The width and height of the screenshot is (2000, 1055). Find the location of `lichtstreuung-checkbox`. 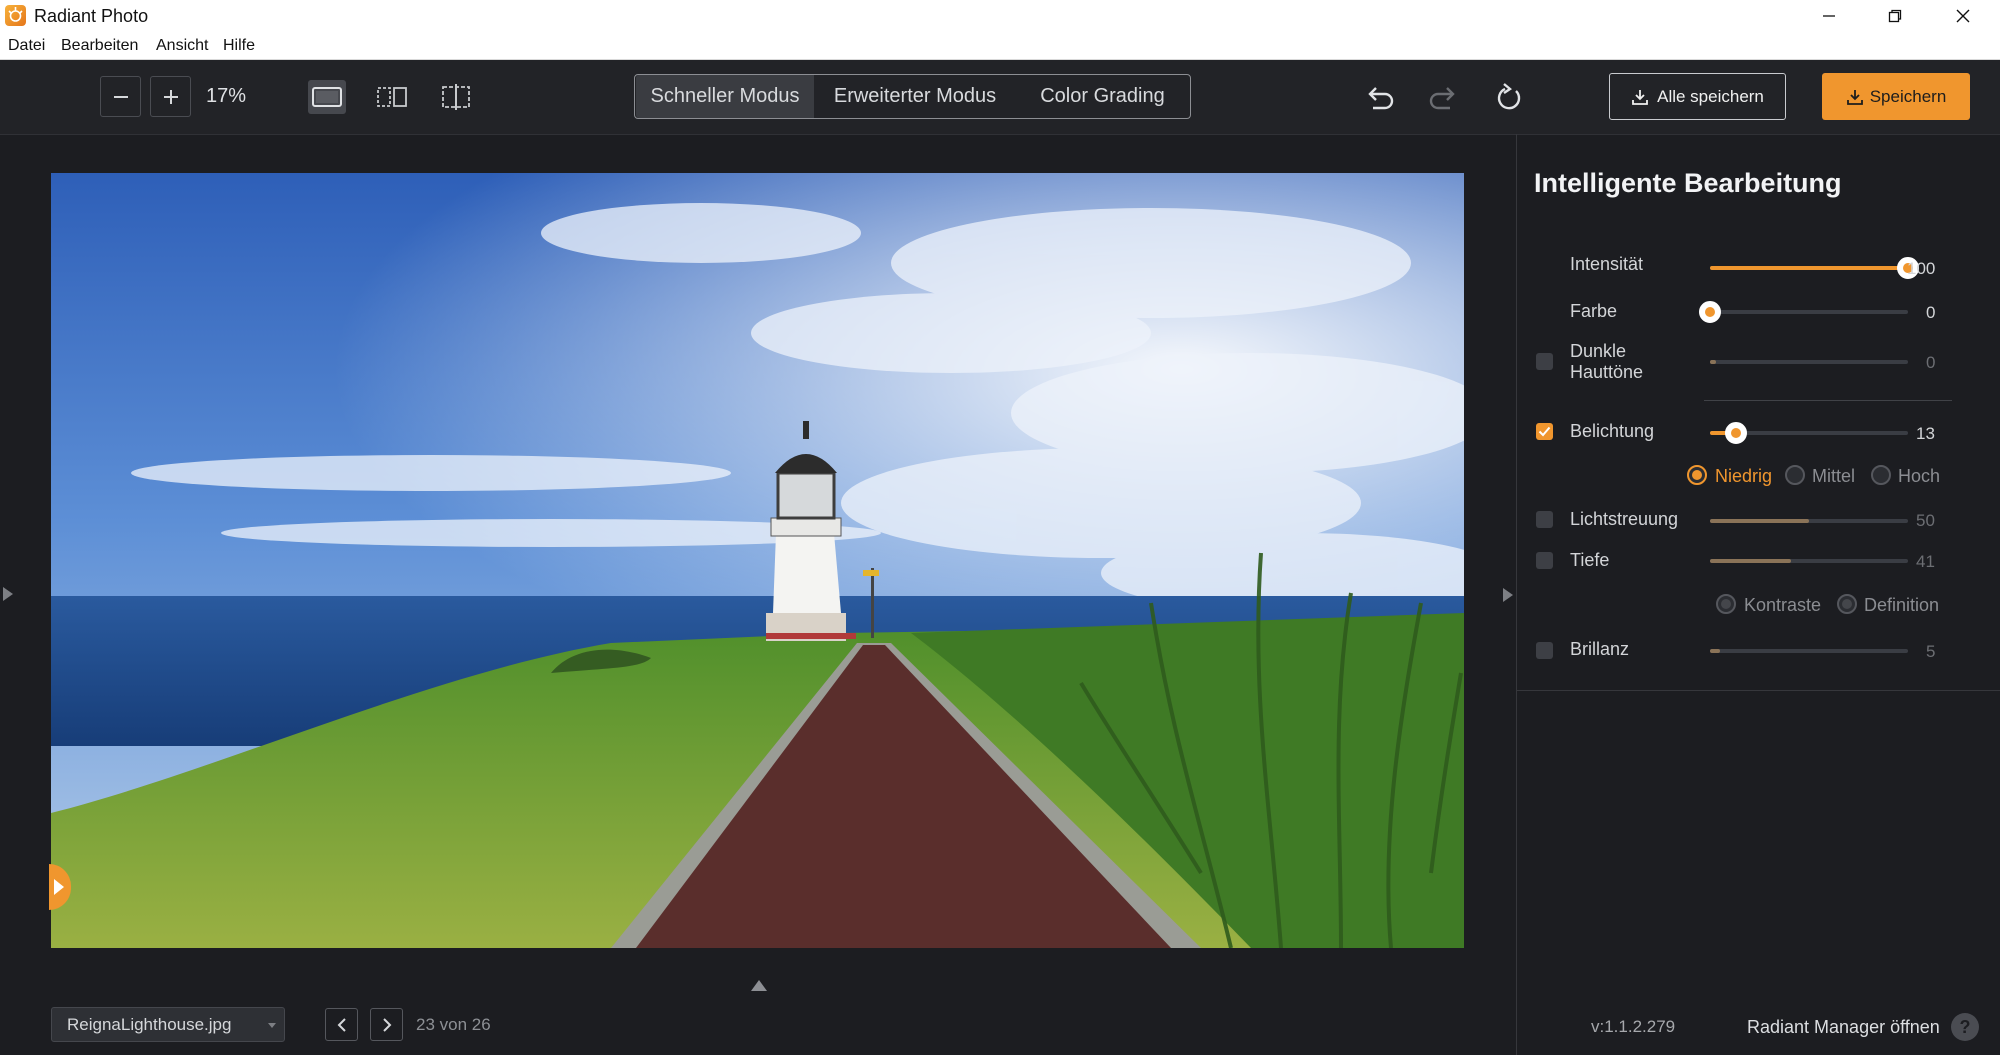

lichtstreuung-checkbox is located at coordinates (1544, 519).